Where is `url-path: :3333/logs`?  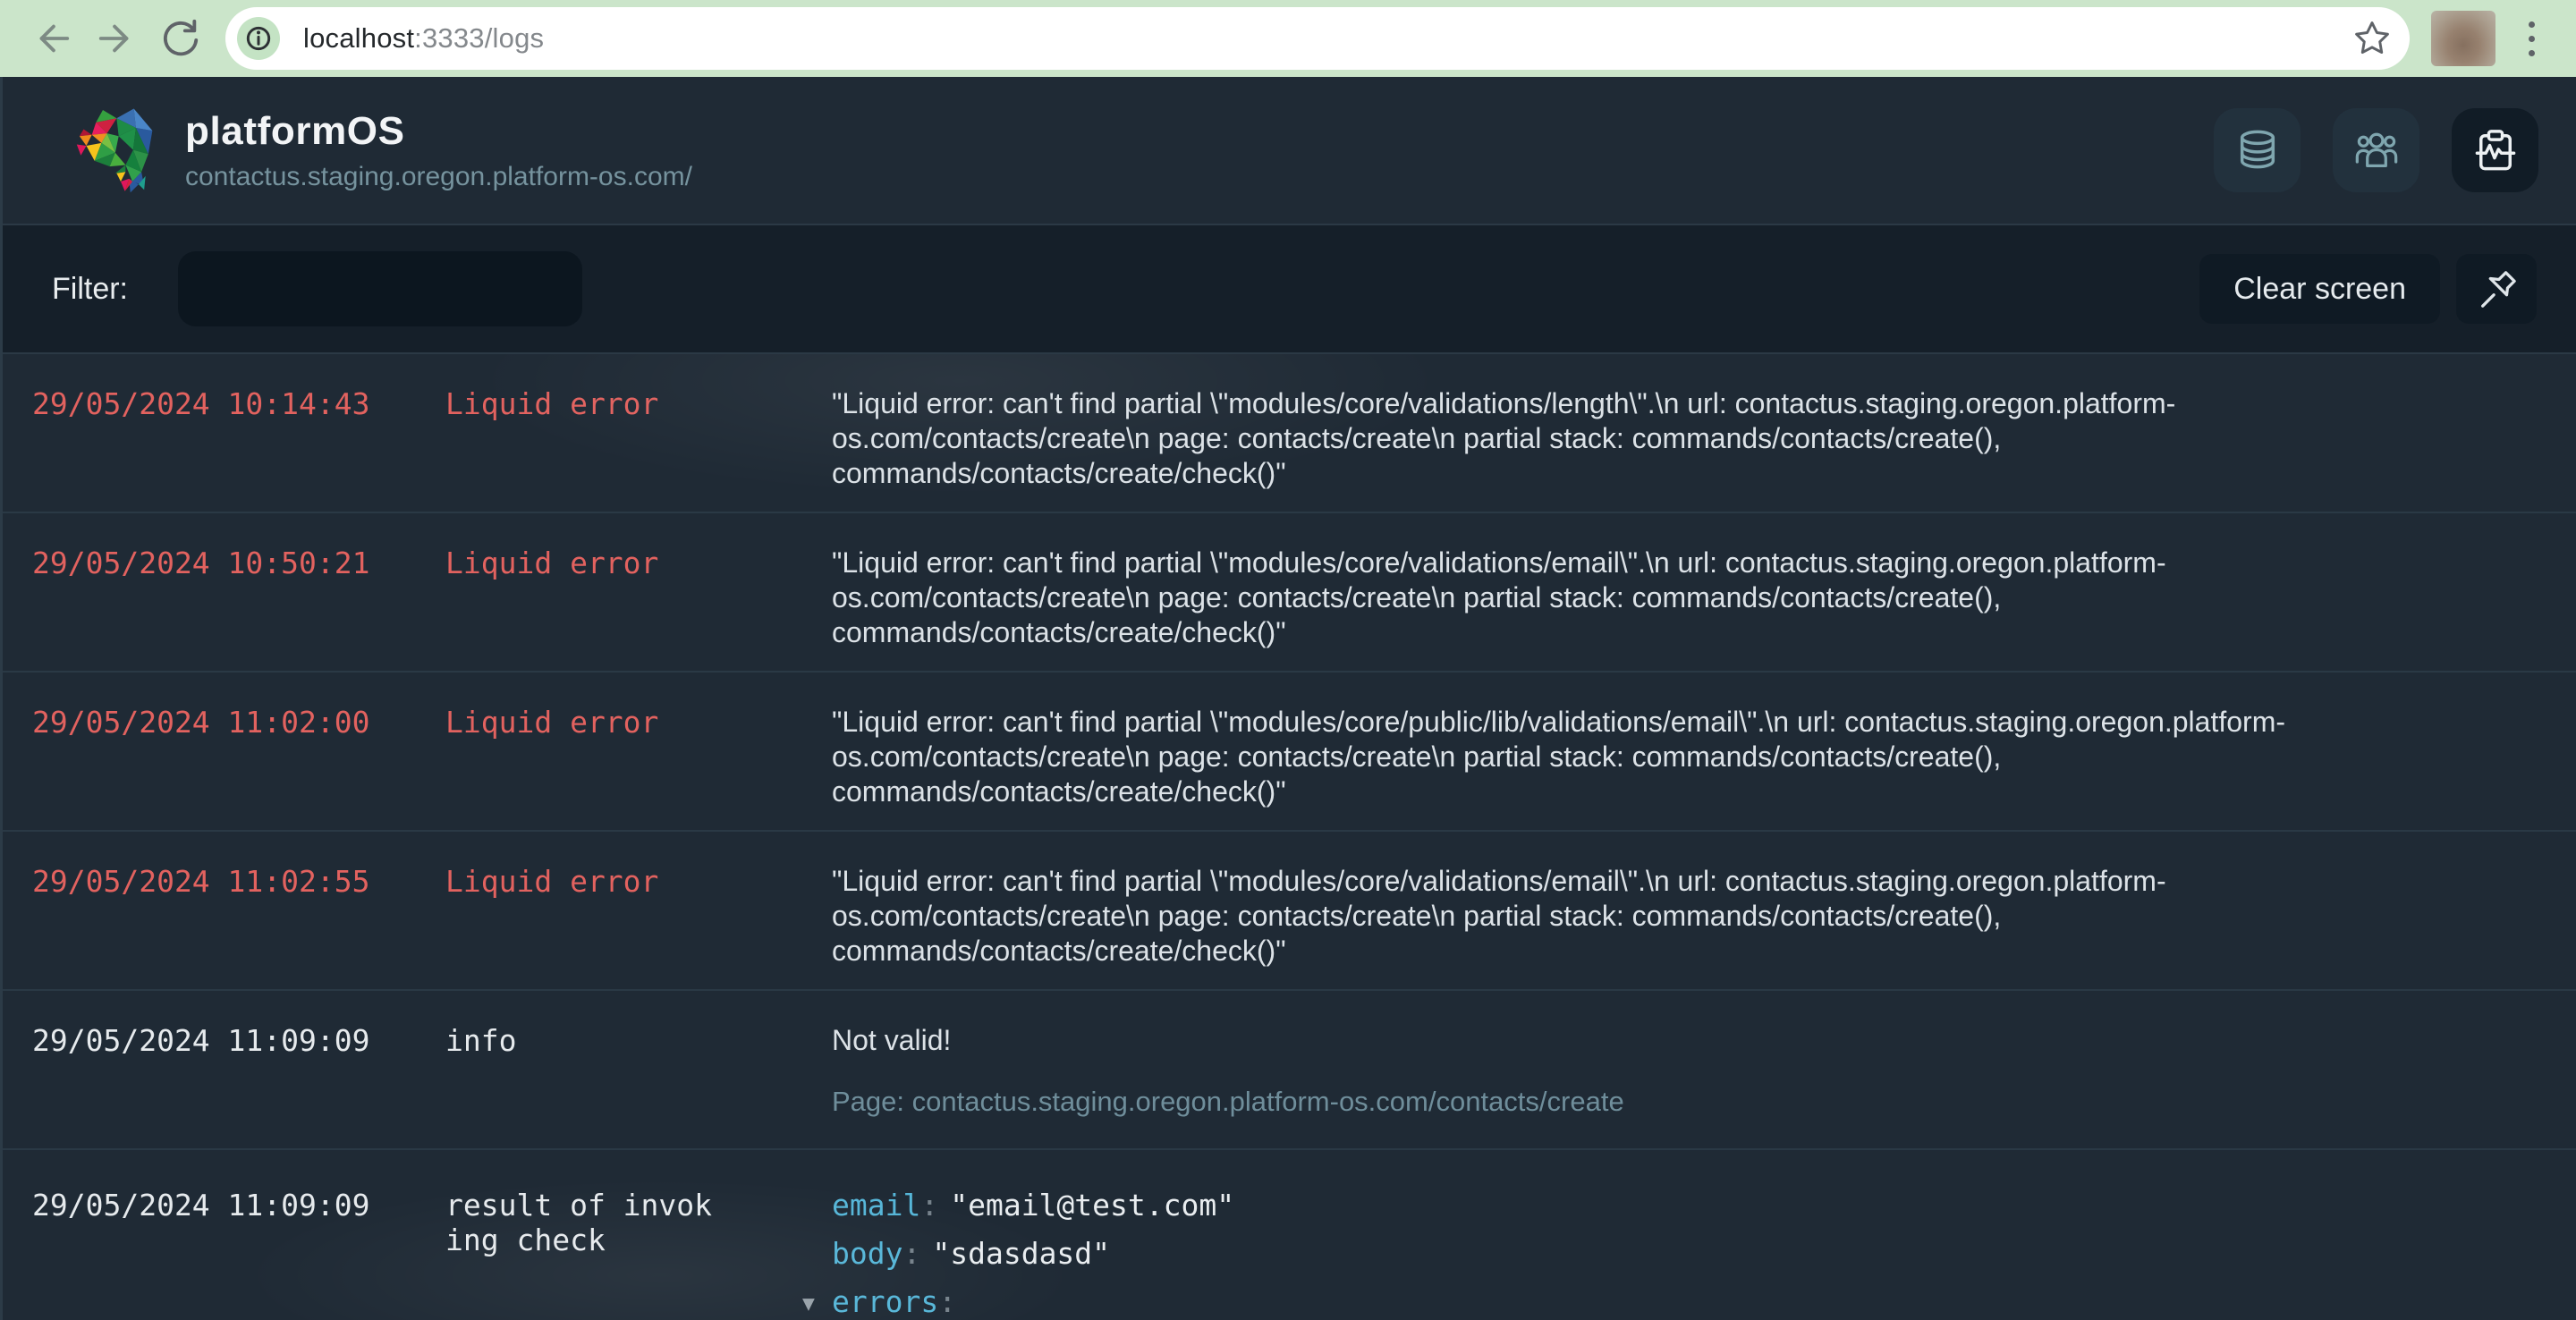 url-path: :3333/logs is located at coordinates (479, 38).